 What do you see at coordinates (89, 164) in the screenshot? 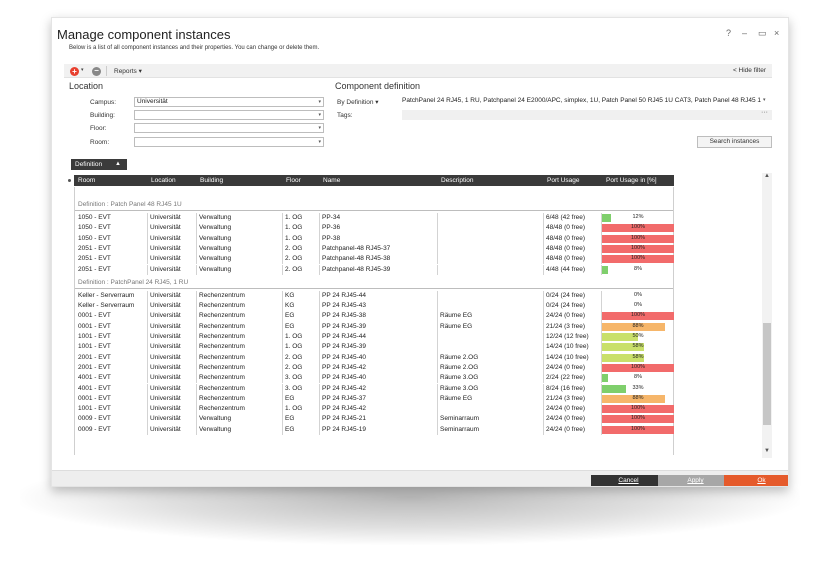
I see `group-by-label: Definition` at bounding box center [89, 164].